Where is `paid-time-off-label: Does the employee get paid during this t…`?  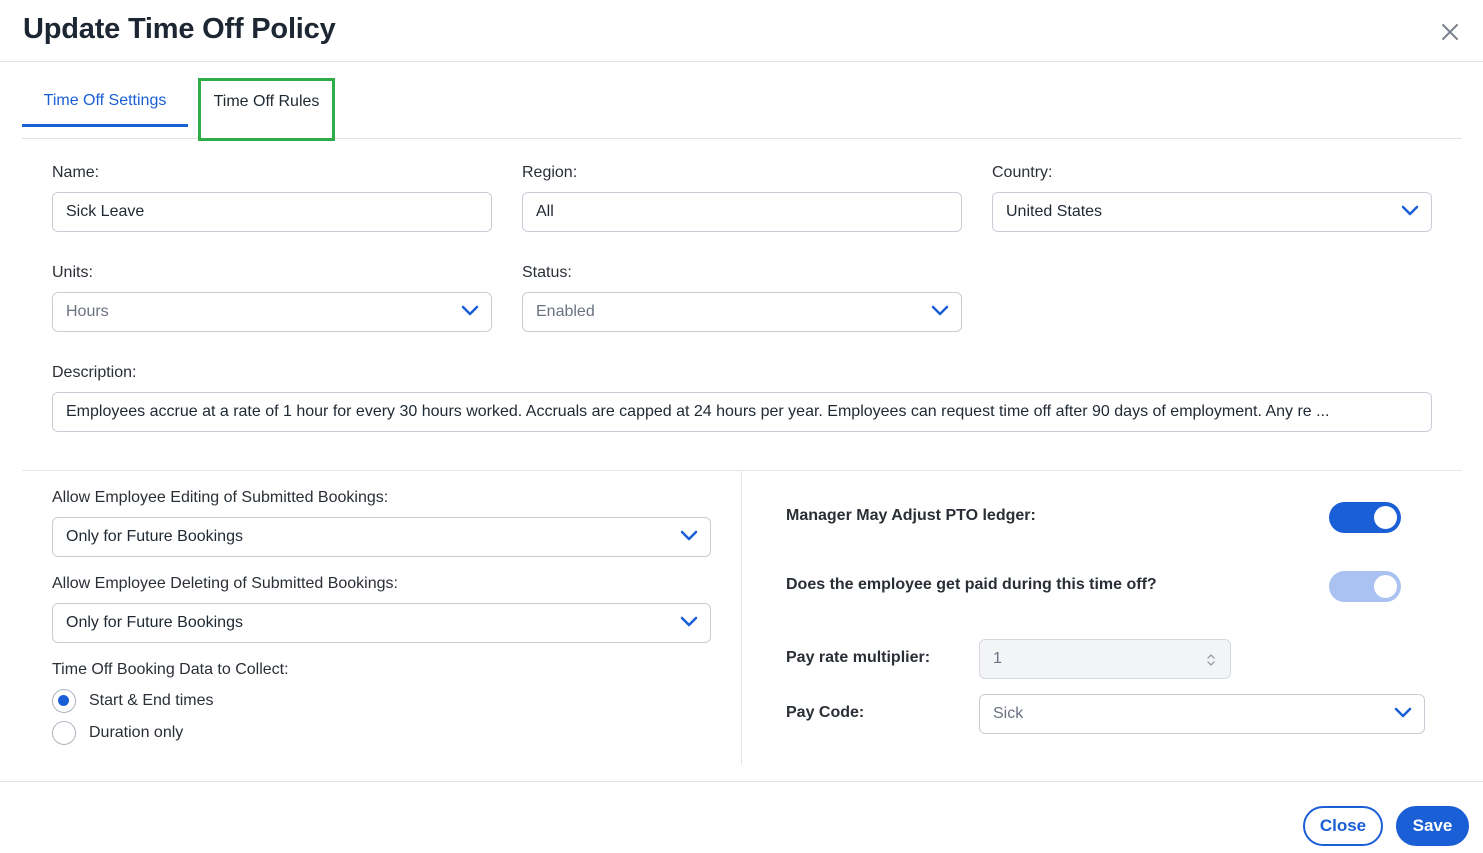
paid-time-off-label: Does the employee get paid during this t… is located at coordinates (971, 584).